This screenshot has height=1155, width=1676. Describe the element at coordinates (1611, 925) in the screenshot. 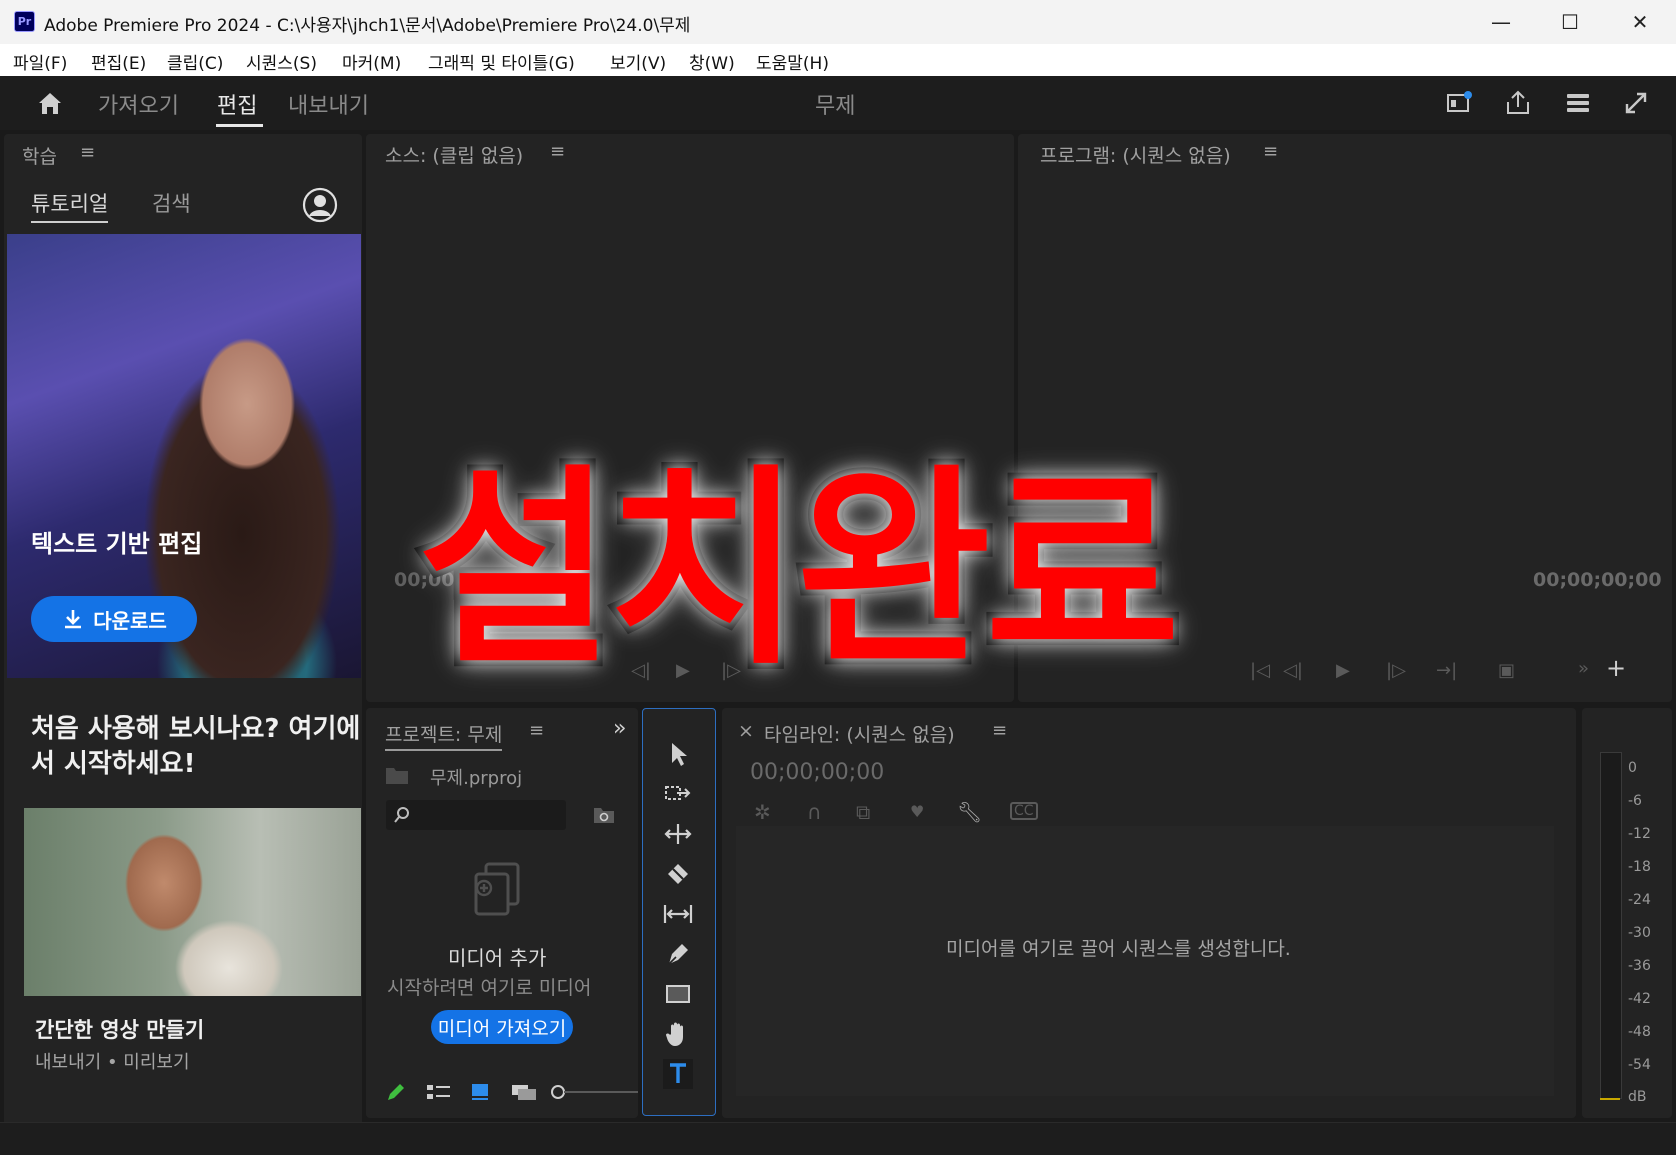

I see `audio-meter-bar` at that location.